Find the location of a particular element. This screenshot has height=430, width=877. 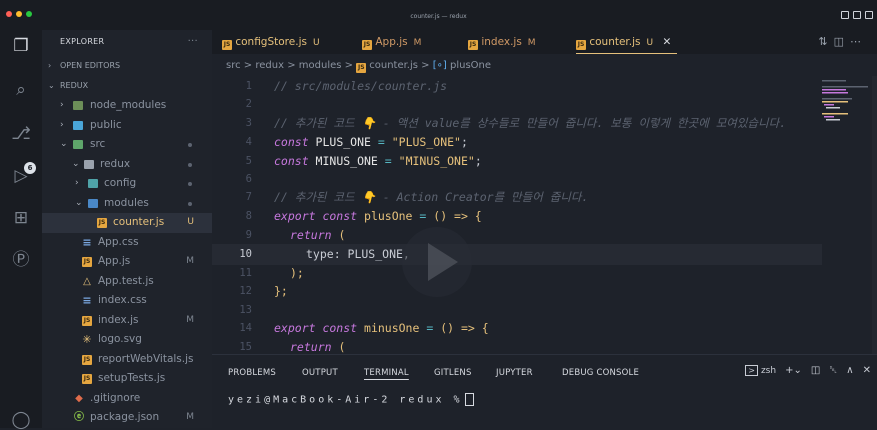

redux-root-section: ⌄ REDUX is located at coordinates (127, 86).